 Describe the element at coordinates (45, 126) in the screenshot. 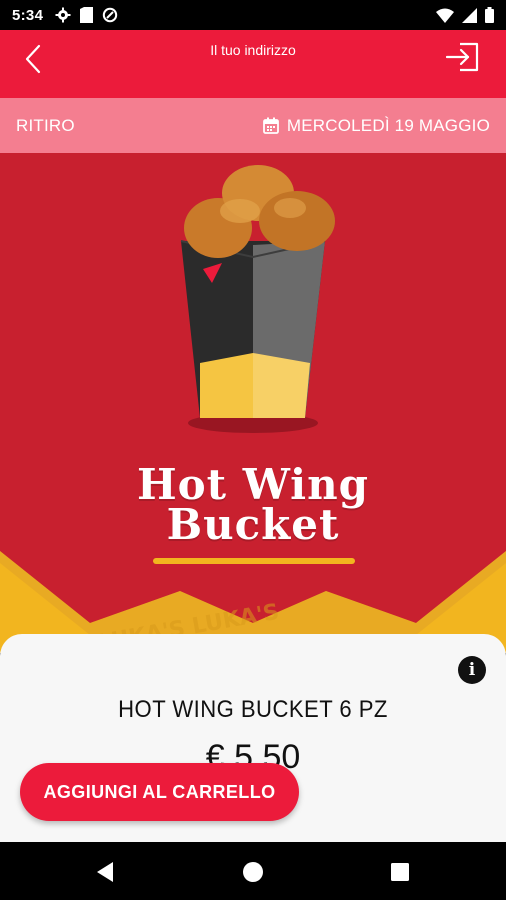

I see `pickup-mode: RITIRO` at that location.